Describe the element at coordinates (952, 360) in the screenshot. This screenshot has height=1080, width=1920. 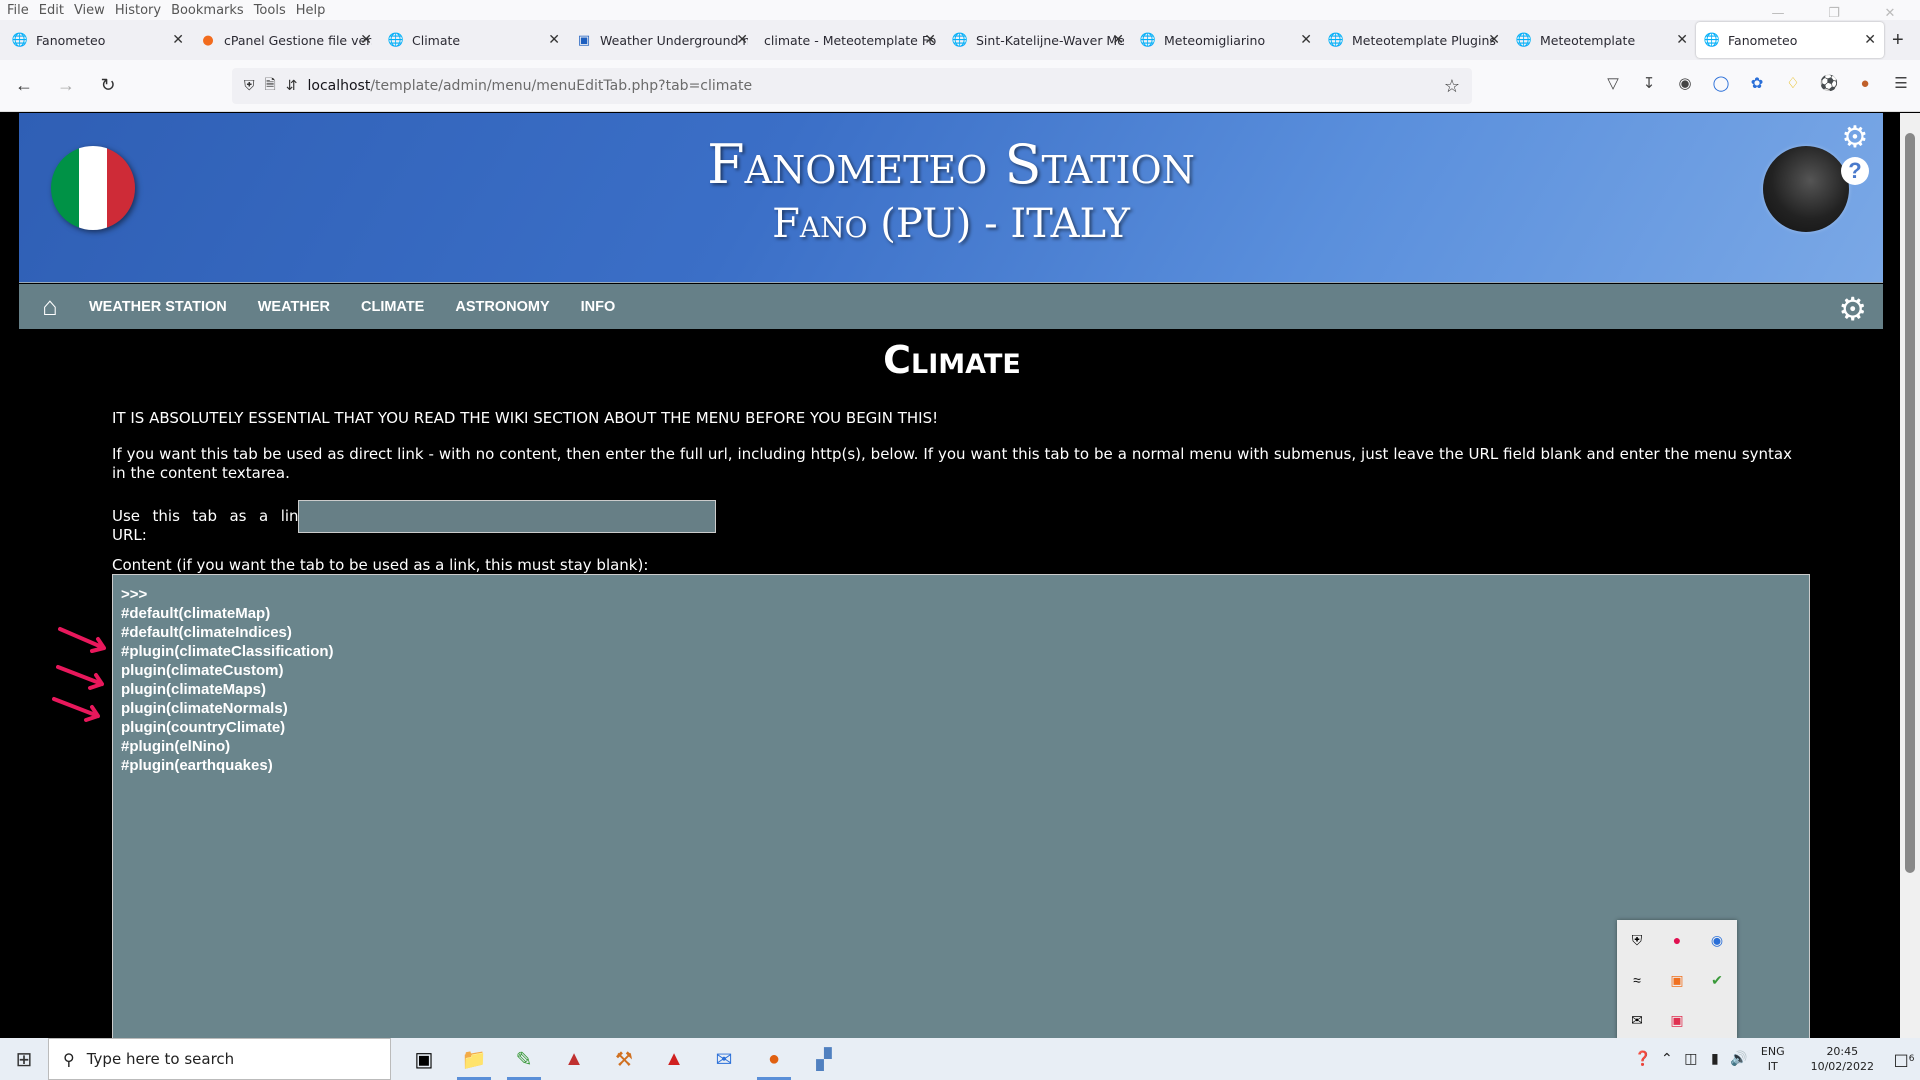
I see `page-title: Climate` at that location.